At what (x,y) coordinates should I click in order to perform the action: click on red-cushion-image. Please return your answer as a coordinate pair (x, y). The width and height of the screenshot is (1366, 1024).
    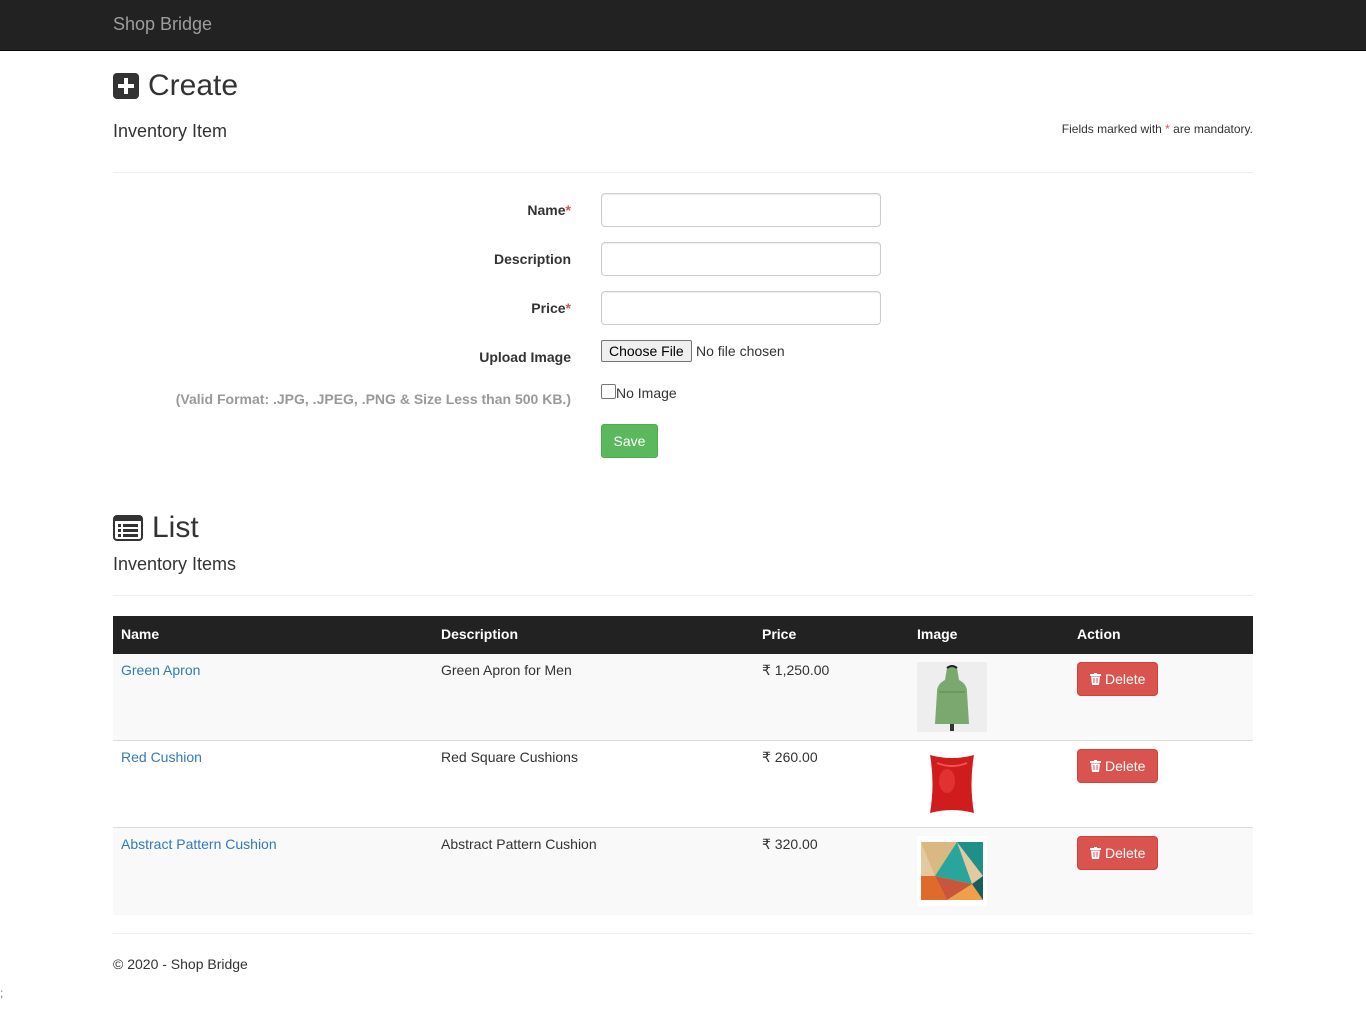
    Looking at the image, I should click on (952, 784).